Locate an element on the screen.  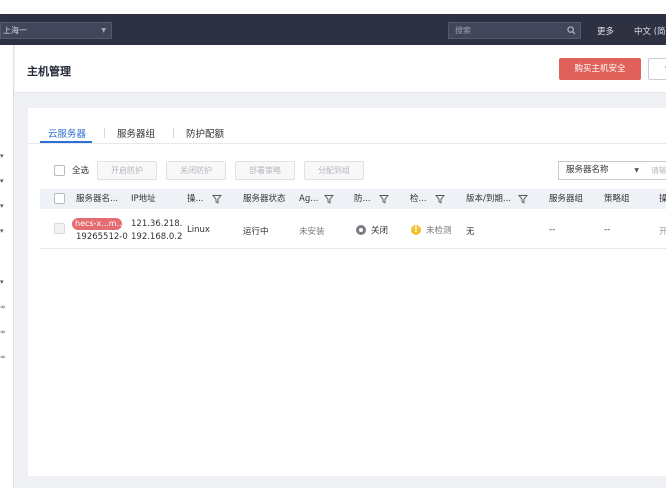
tab-cloud-servers: 云服务器 is located at coordinates (67, 133).